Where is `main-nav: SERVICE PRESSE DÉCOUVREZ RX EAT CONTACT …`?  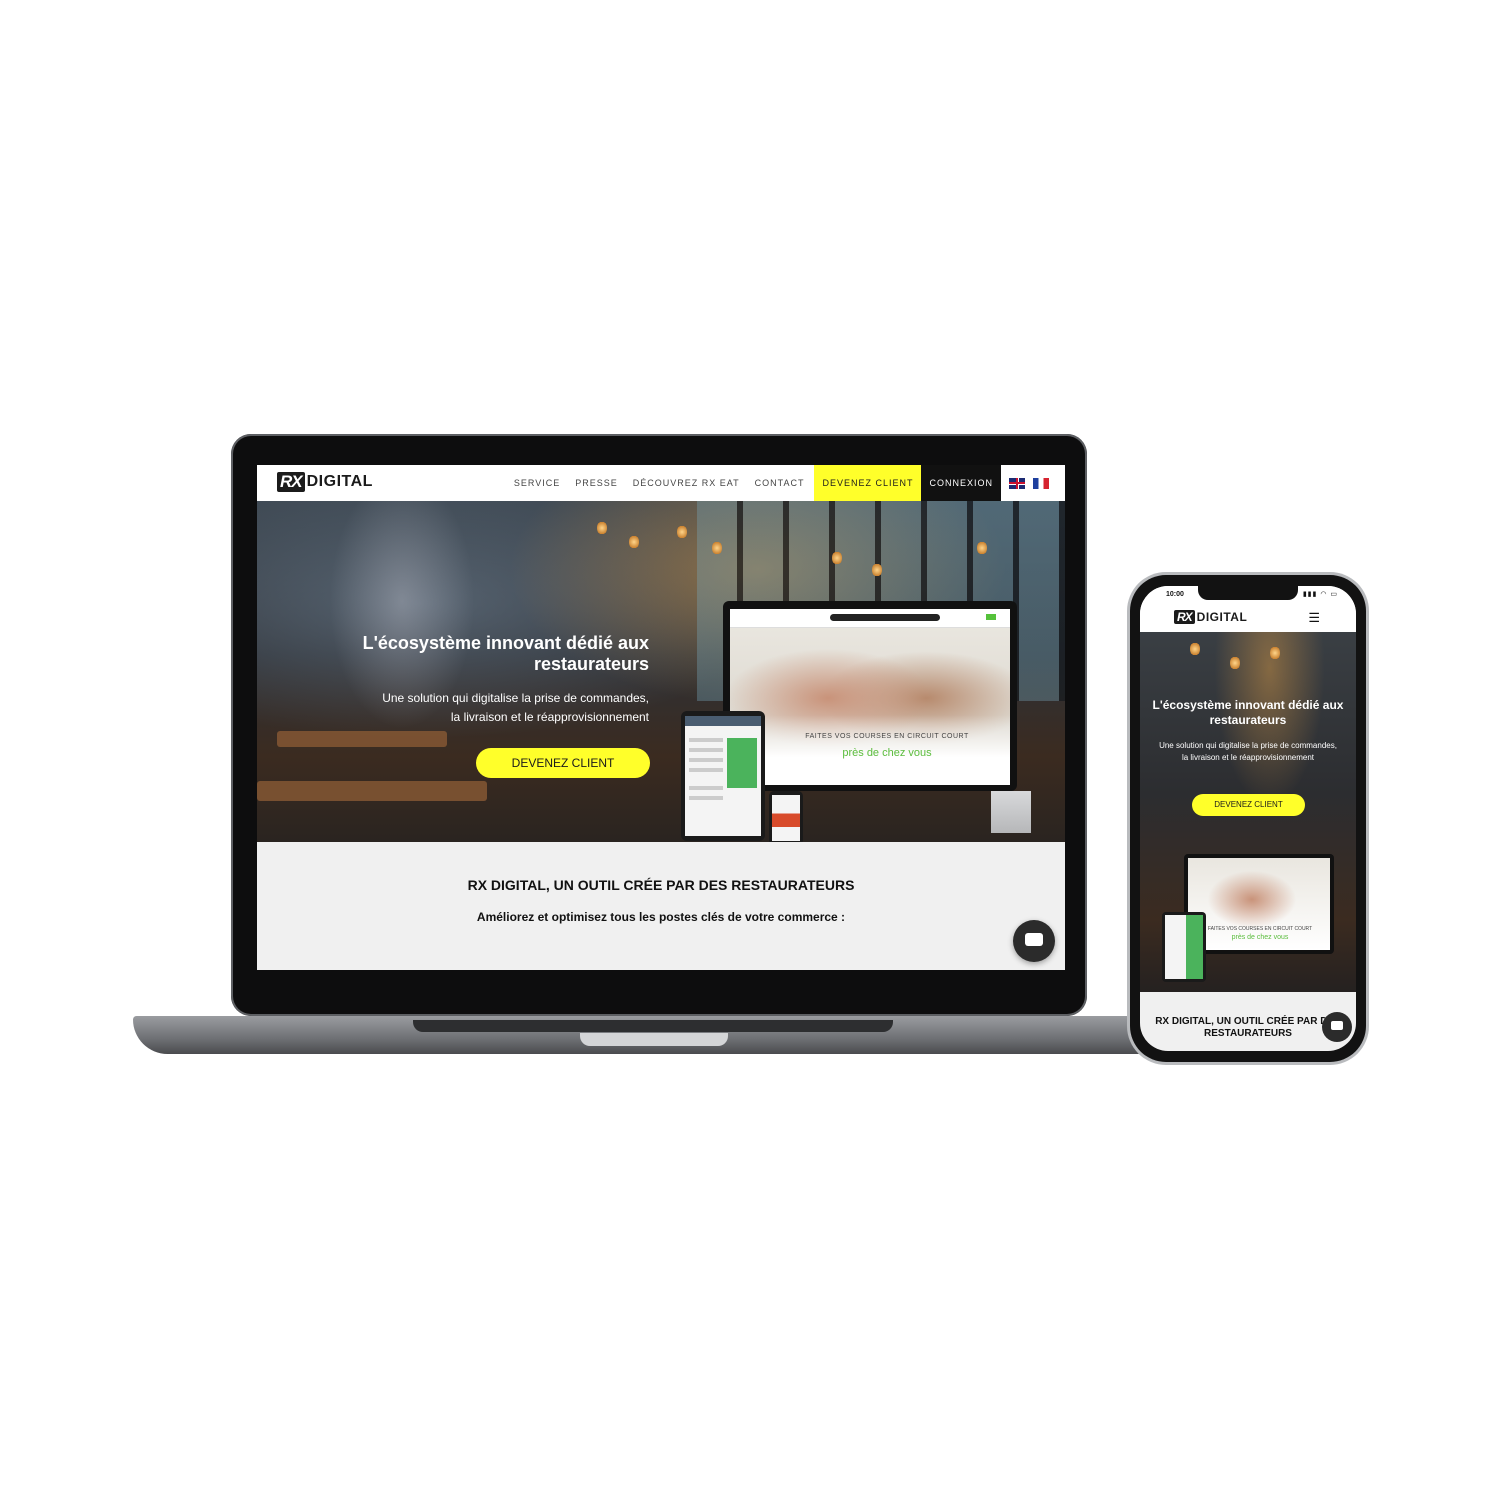
main-nav: SERVICE PRESSE DÉCOUVREZ RX EAT CONTACT … is located at coordinates (789, 483).